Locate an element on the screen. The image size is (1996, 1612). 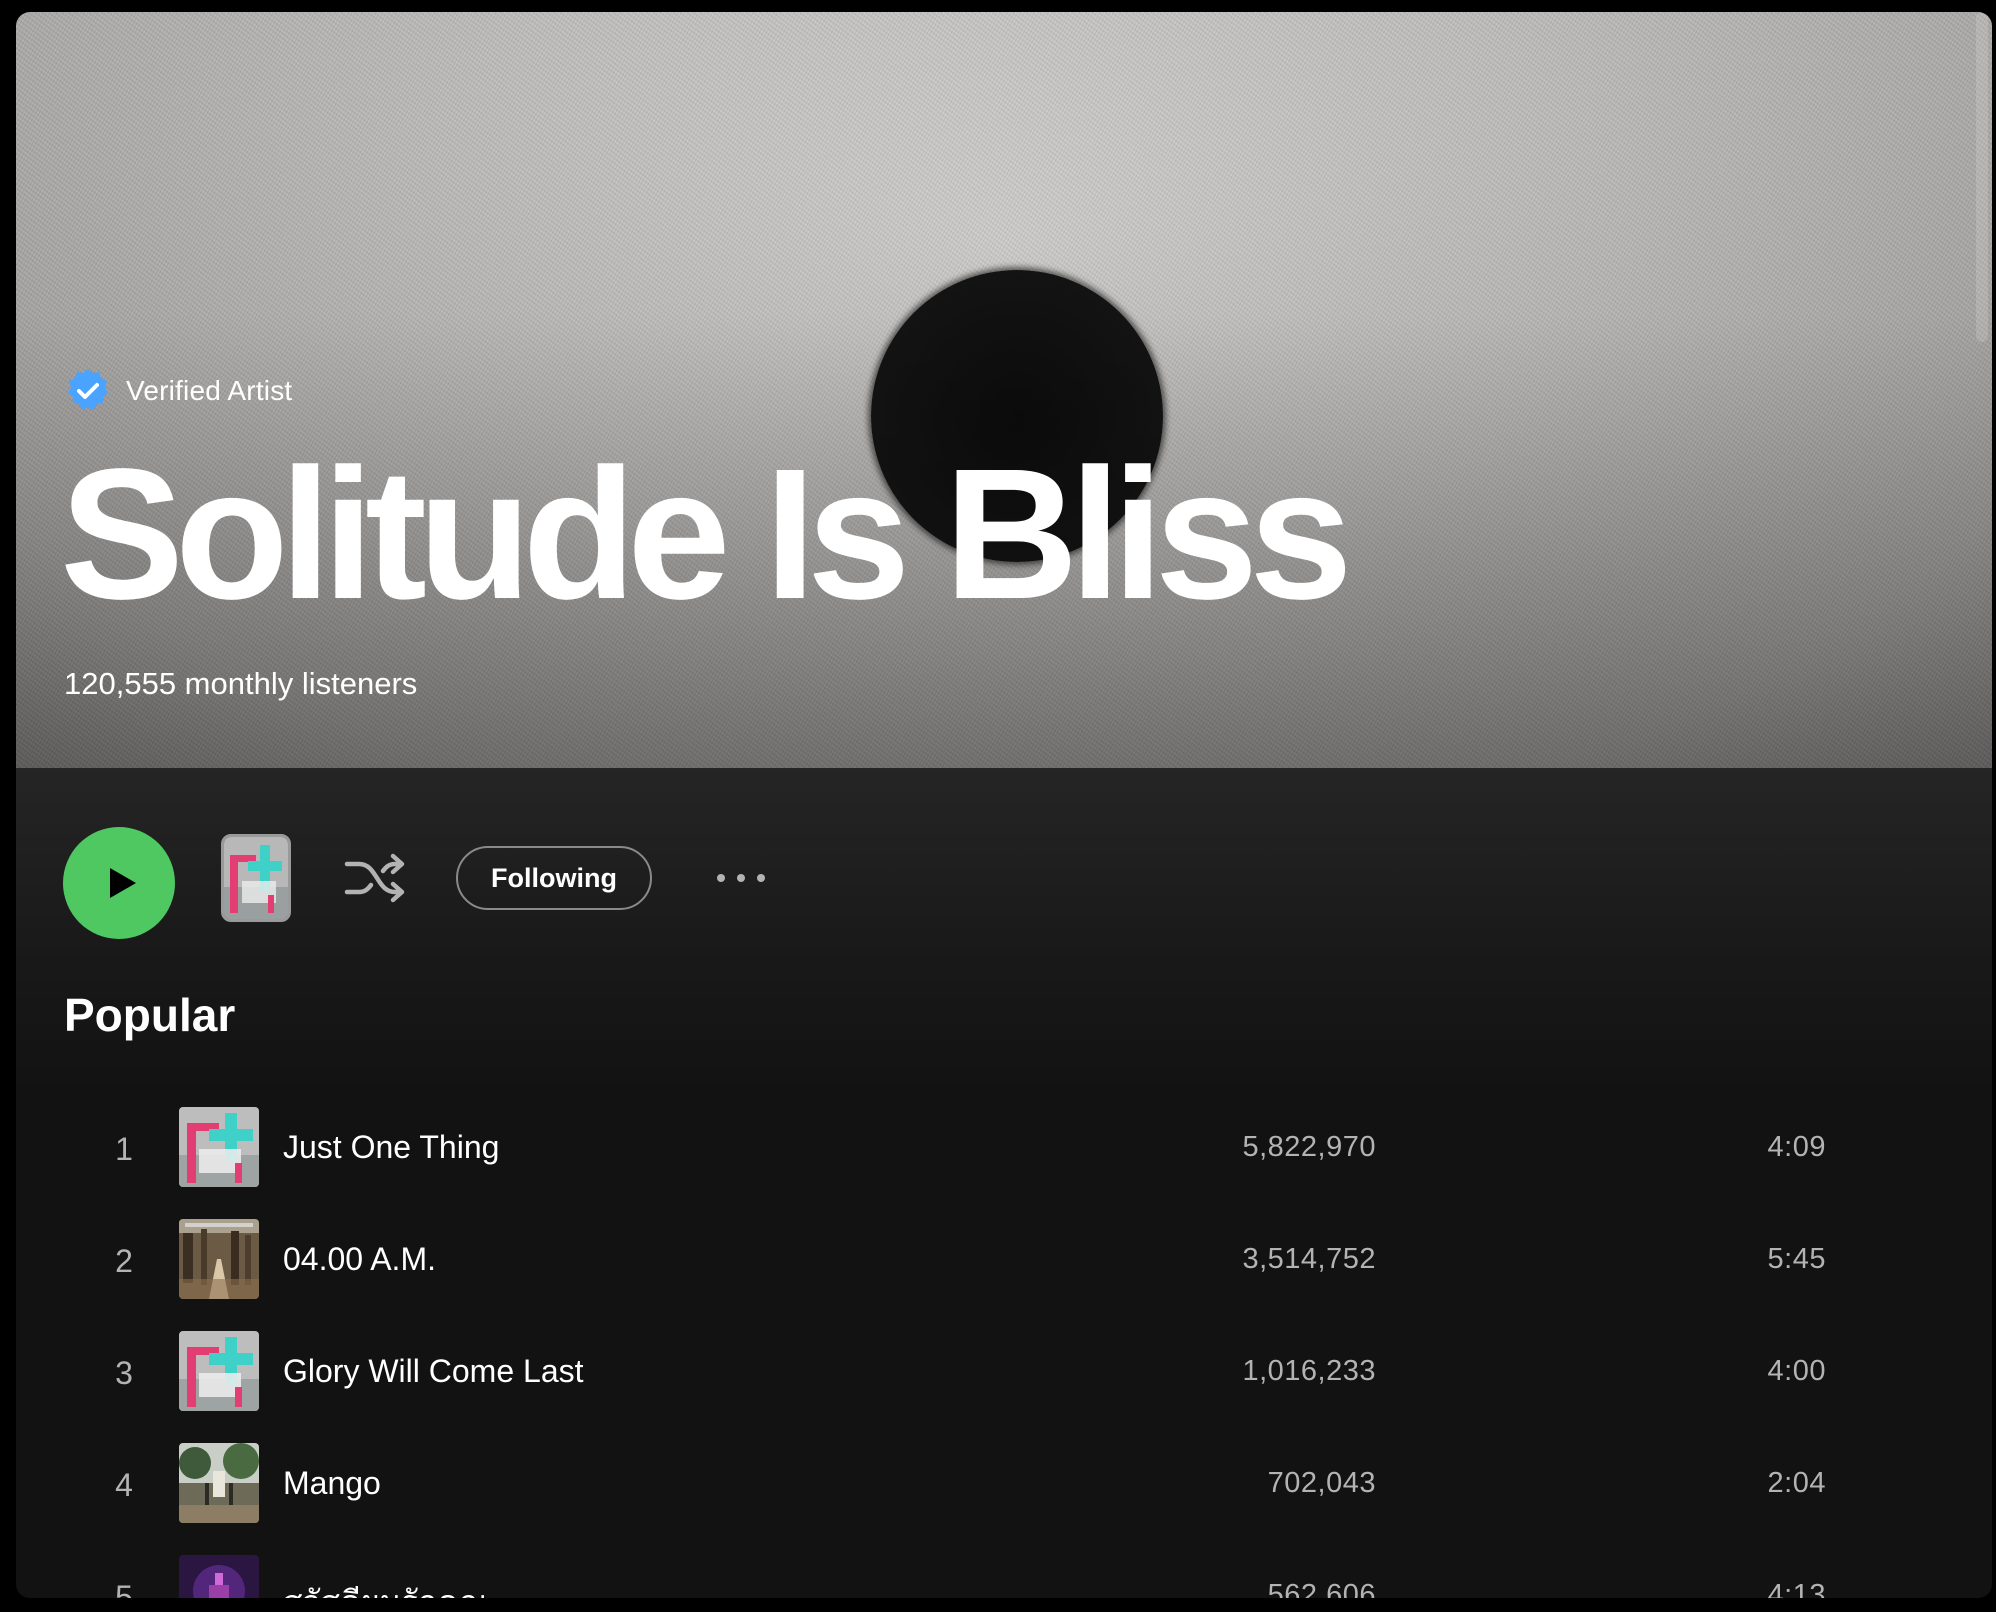
play-button is located at coordinates (119, 883).